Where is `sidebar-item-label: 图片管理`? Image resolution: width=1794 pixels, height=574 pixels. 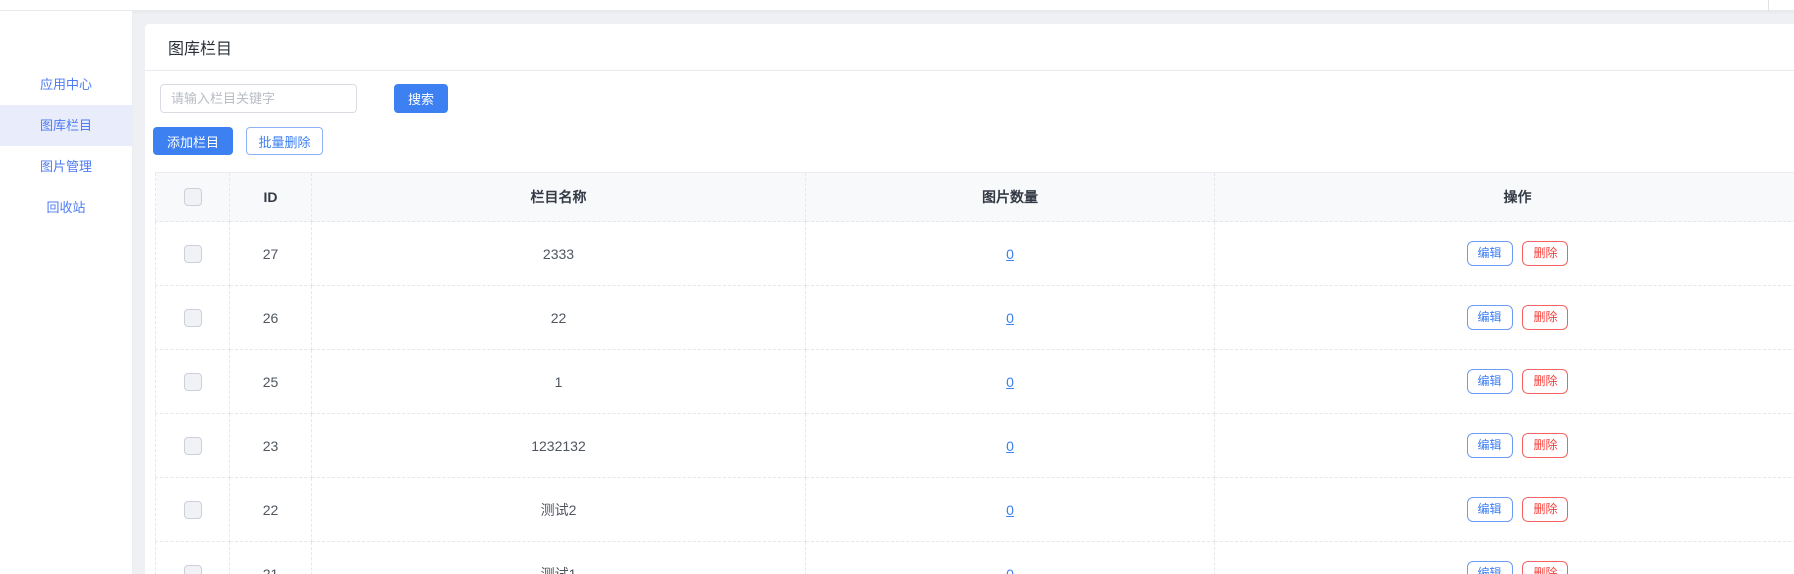
sidebar-item-label: 图片管理 is located at coordinates (65, 166).